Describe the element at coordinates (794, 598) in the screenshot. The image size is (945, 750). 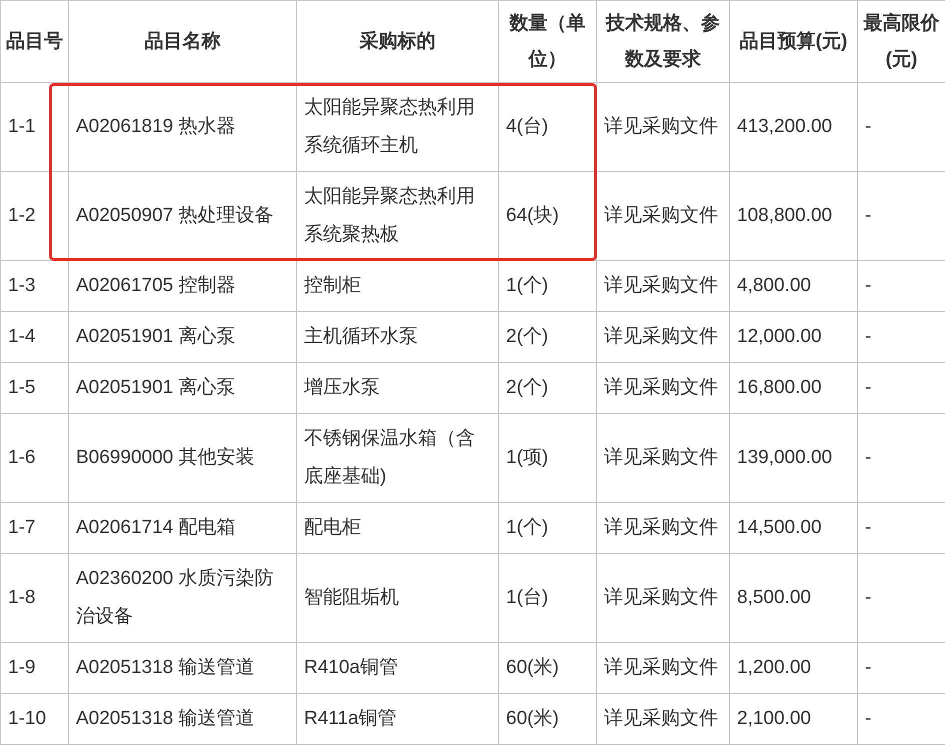
I see `table-cell: 8,500.00` at that location.